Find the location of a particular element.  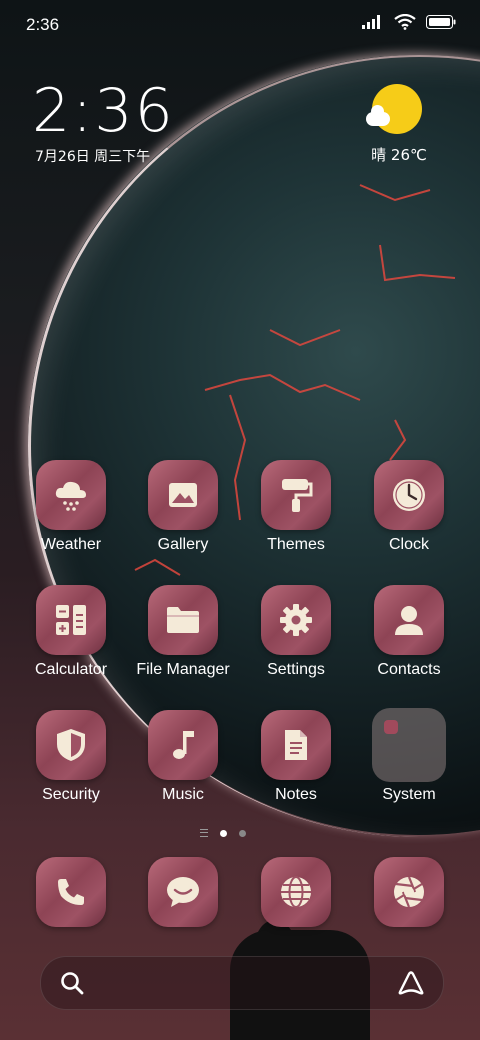

browser-app-tile is located at coordinates (296, 892).